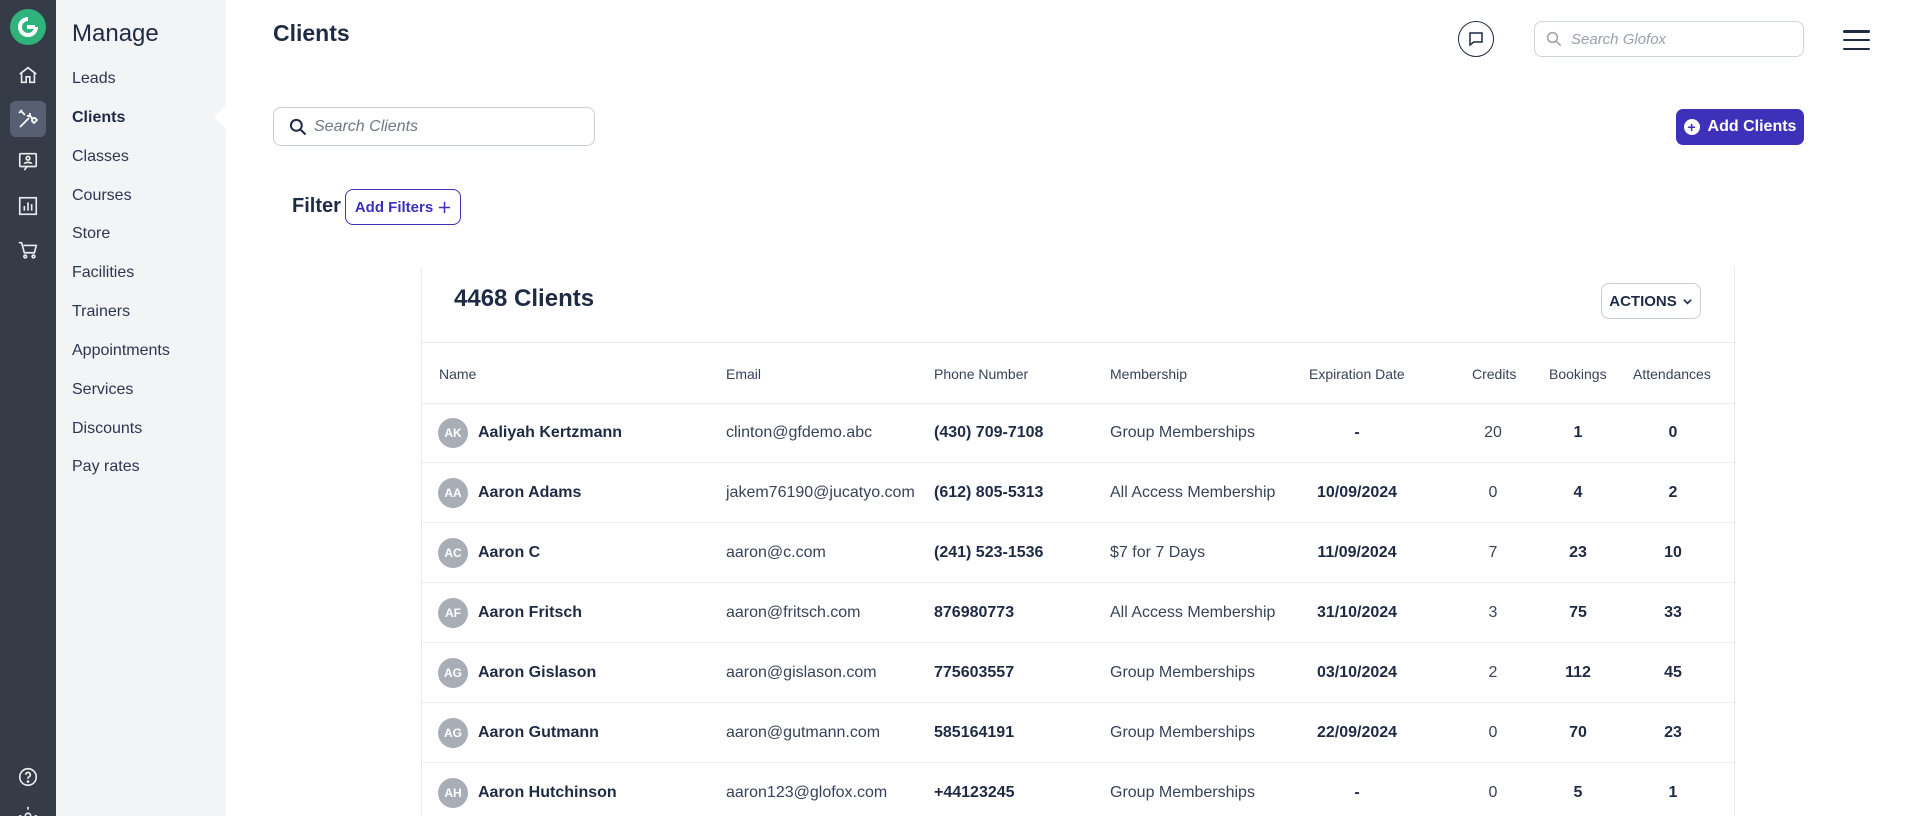 This screenshot has height=816, width=1920. What do you see at coordinates (550, 433) in the screenshot?
I see `client-name-link: Aaliyah Kertzmann` at bounding box center [550, 433].